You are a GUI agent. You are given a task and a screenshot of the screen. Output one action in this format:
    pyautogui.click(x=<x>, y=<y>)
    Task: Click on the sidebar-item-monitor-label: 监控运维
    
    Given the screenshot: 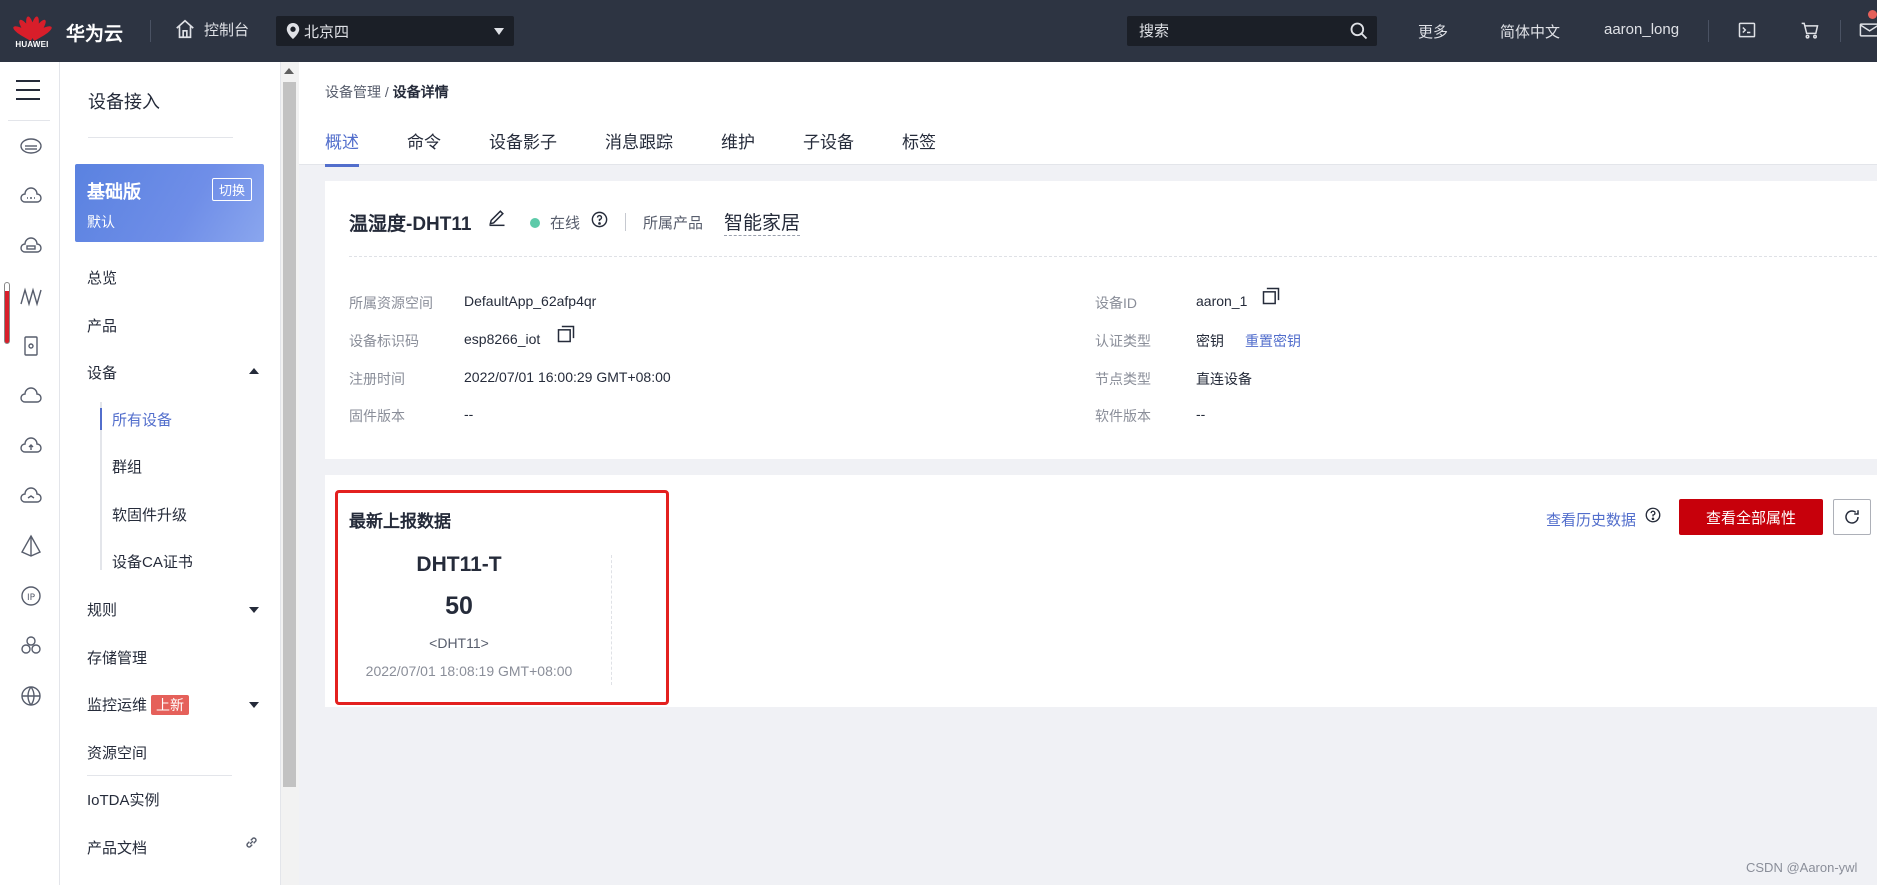 What is the action you would take?
    pyautogui.click(x=117, y=705)
    